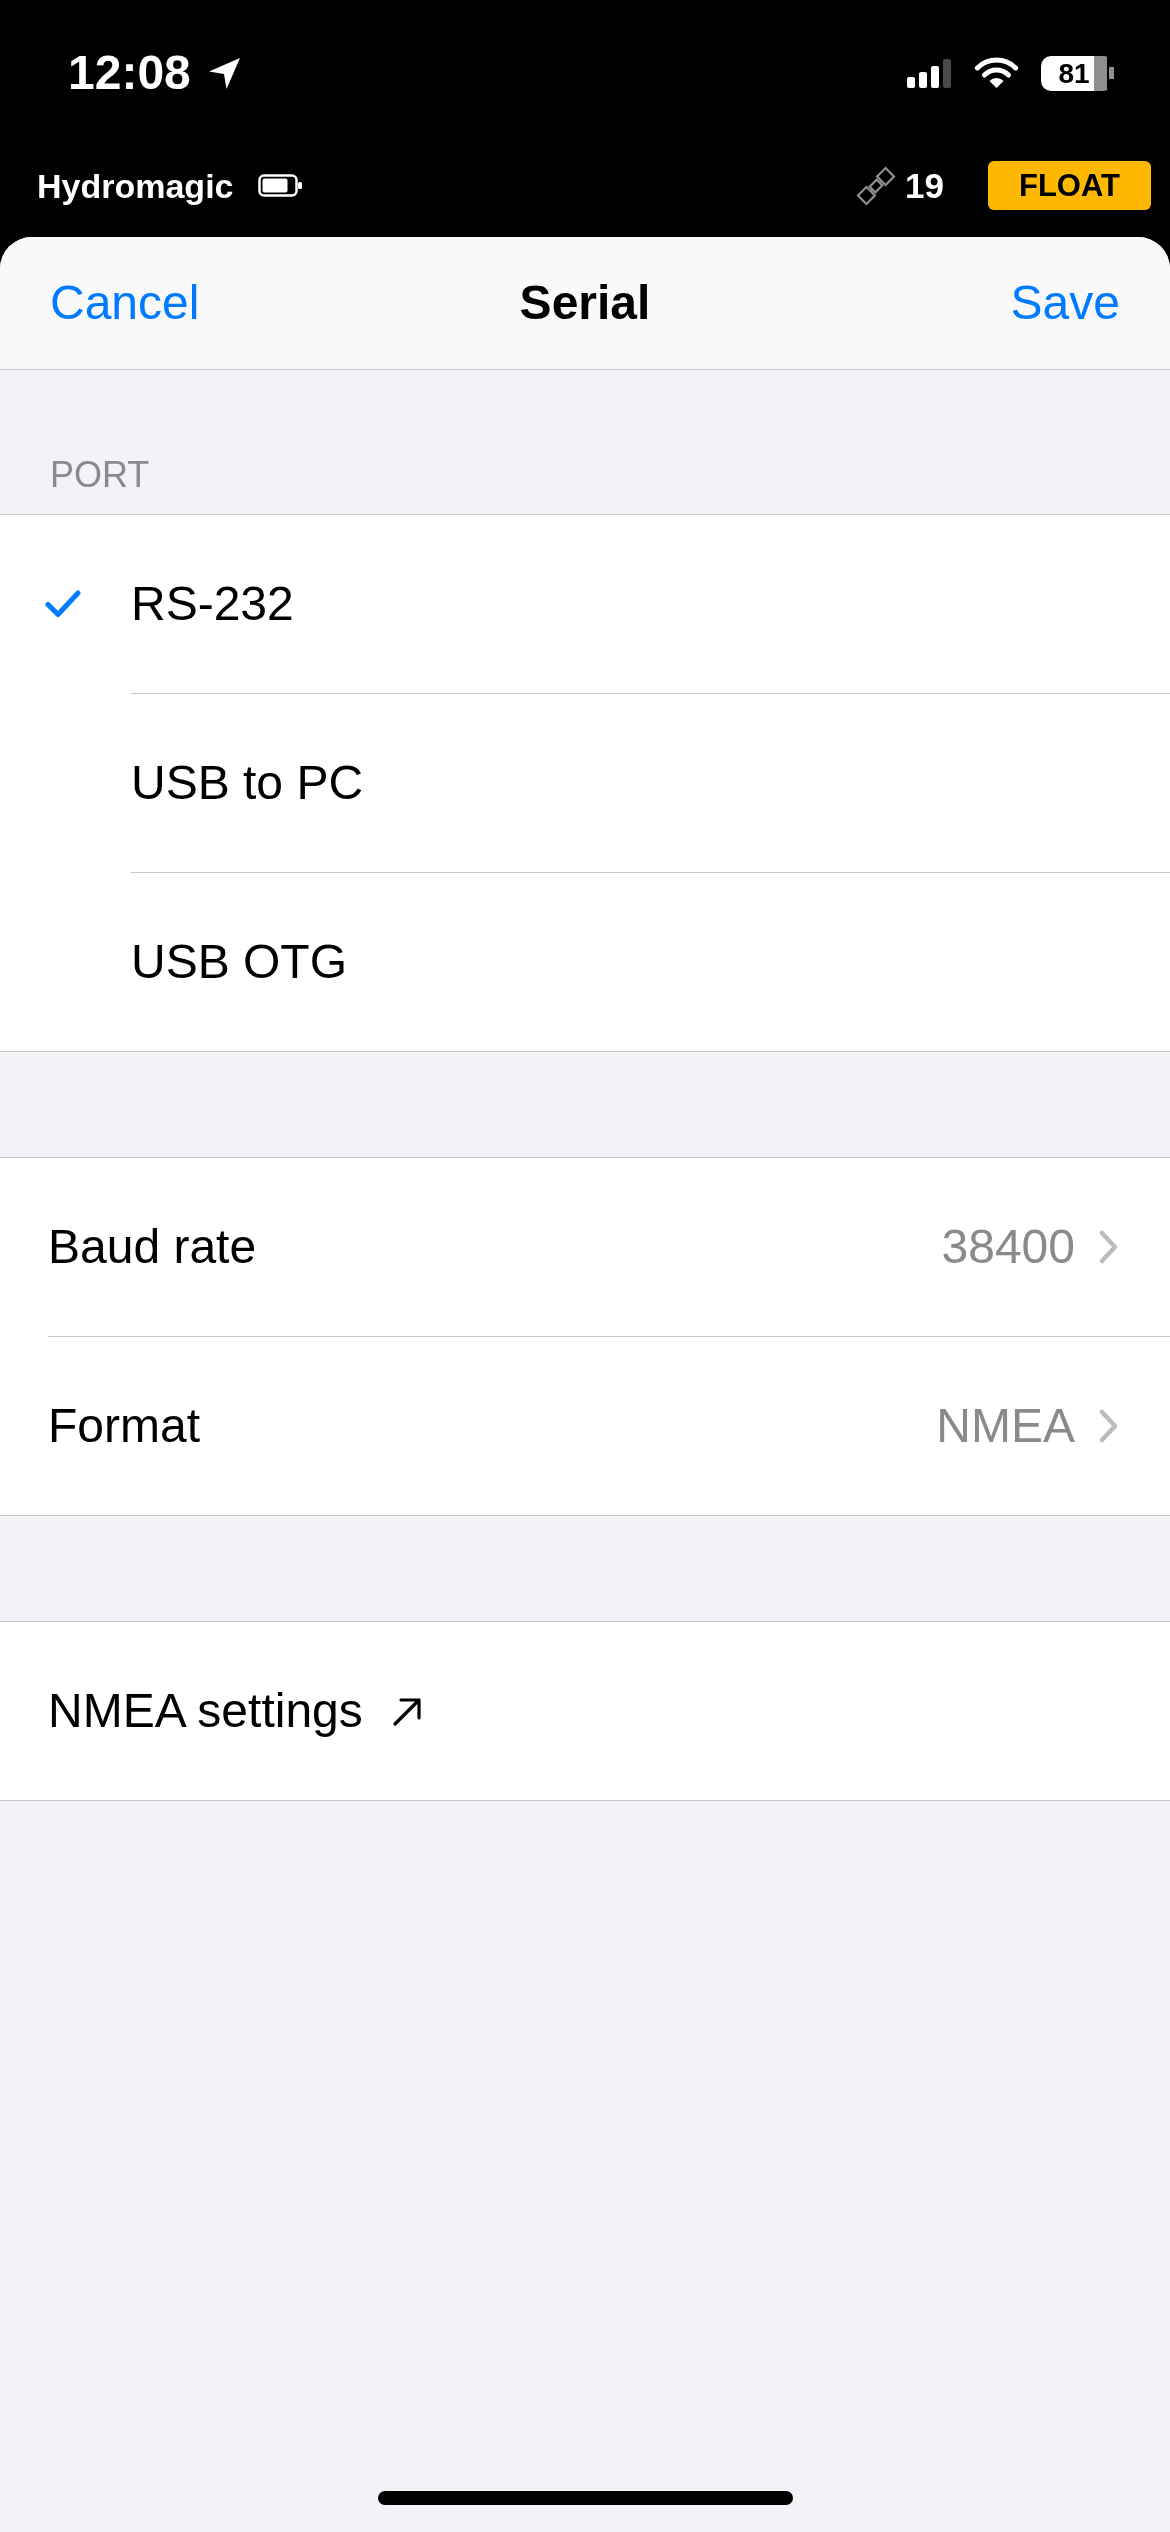 The image size is (1170, 2532). I want to click on wifi-icon, so click(996, 73).